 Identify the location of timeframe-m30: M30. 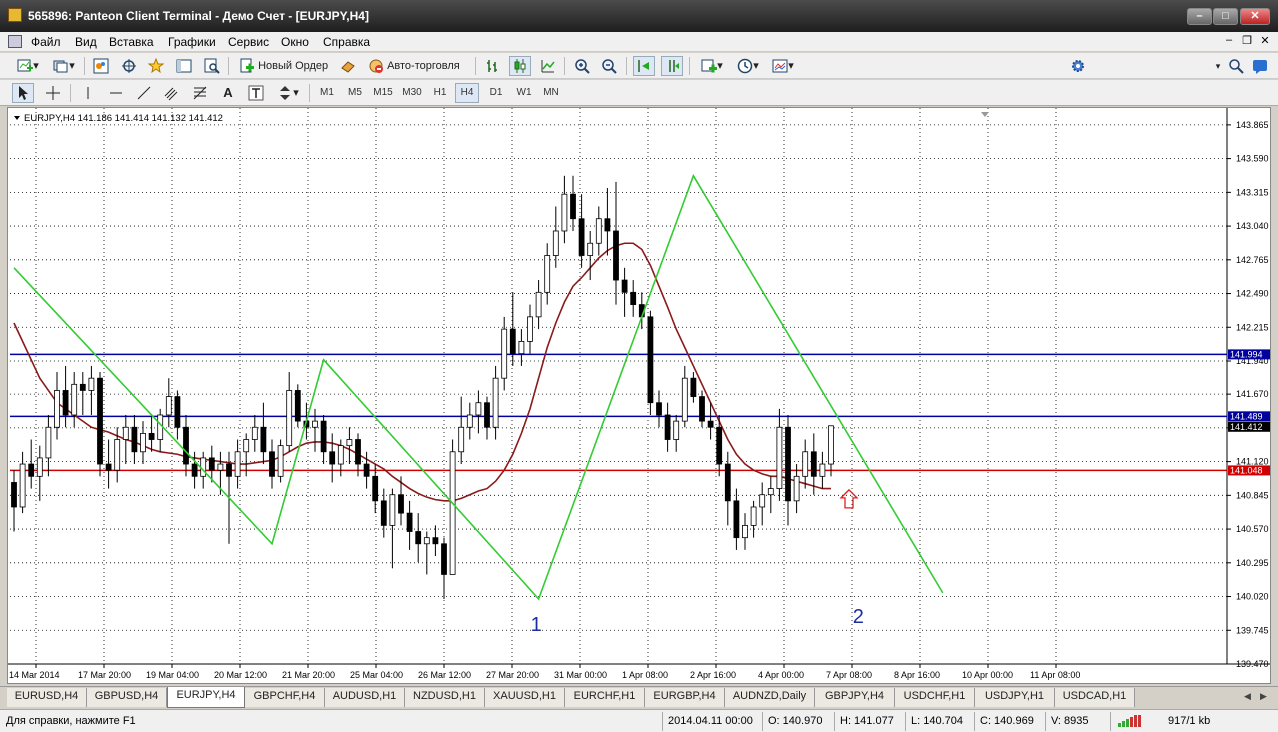
(412, 93).